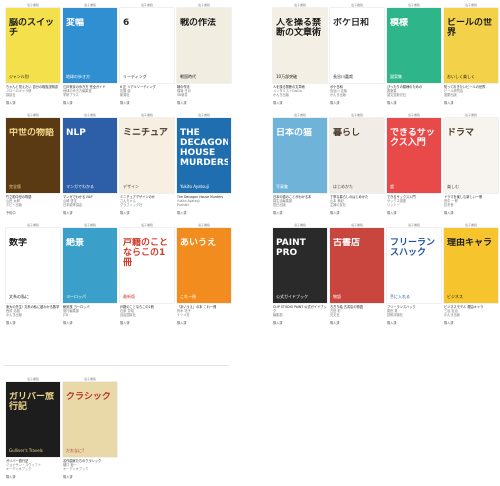  I want to click on cover-subtitle: ビジネス, so click(455, 296).